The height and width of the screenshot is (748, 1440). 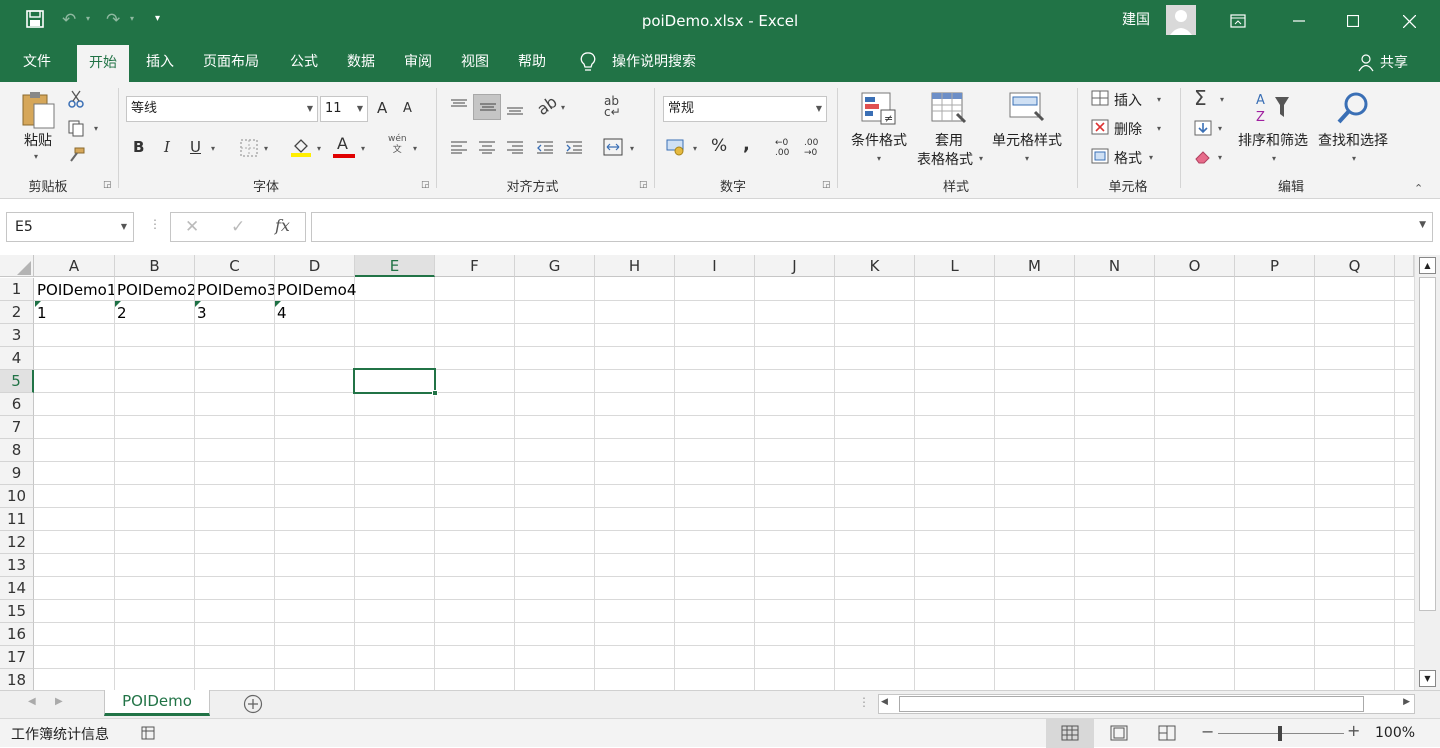 I want to click on paste-icon, so click(x=38, y=112).